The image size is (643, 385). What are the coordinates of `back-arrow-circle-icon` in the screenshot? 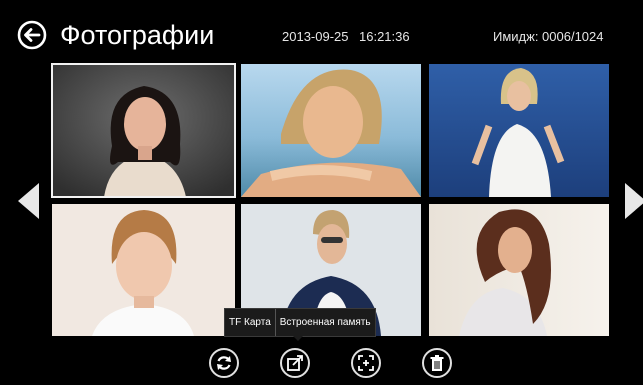 It's located at (32, 35).